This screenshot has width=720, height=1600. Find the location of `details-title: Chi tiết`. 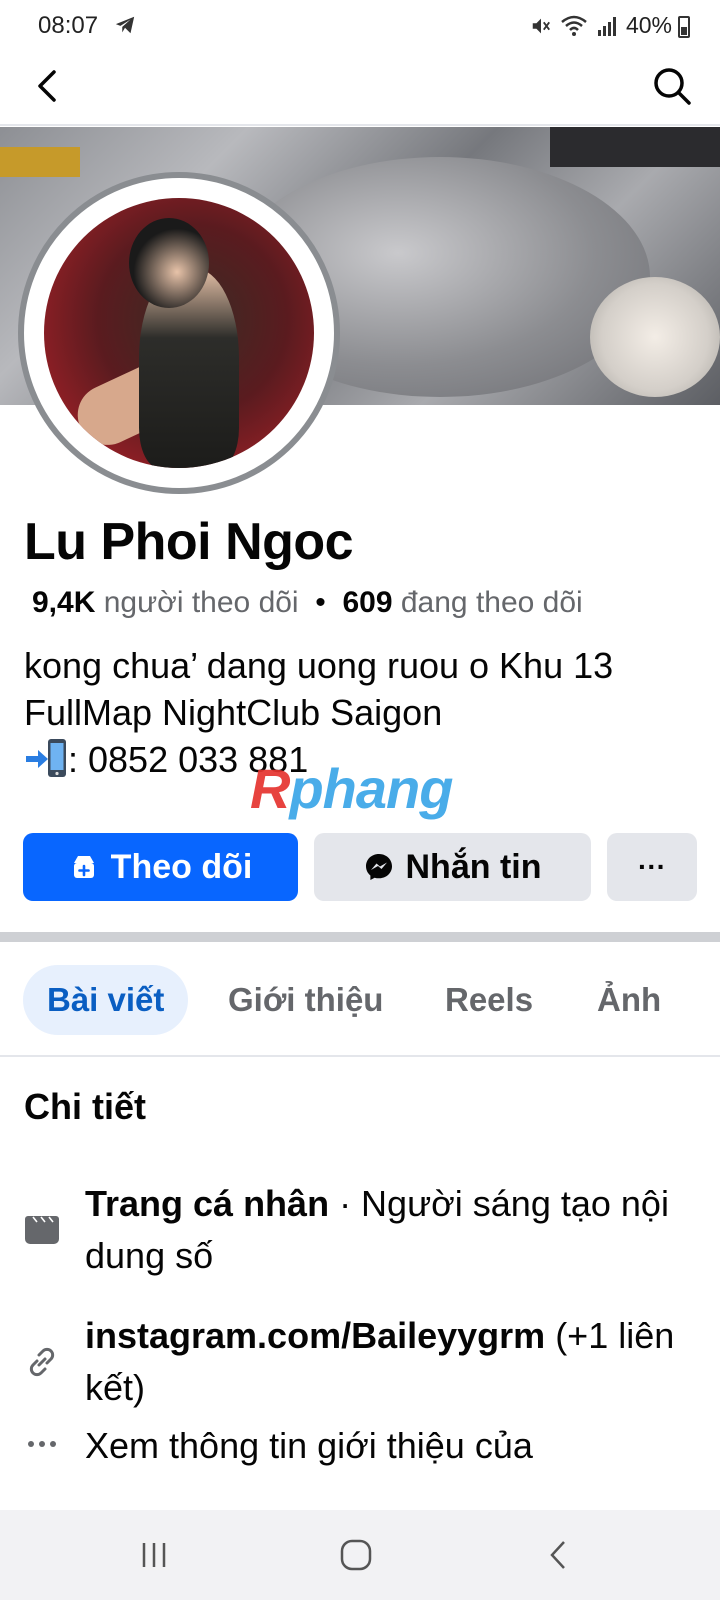

details-title: Chi tiết is located at coordinates (85, 1106).